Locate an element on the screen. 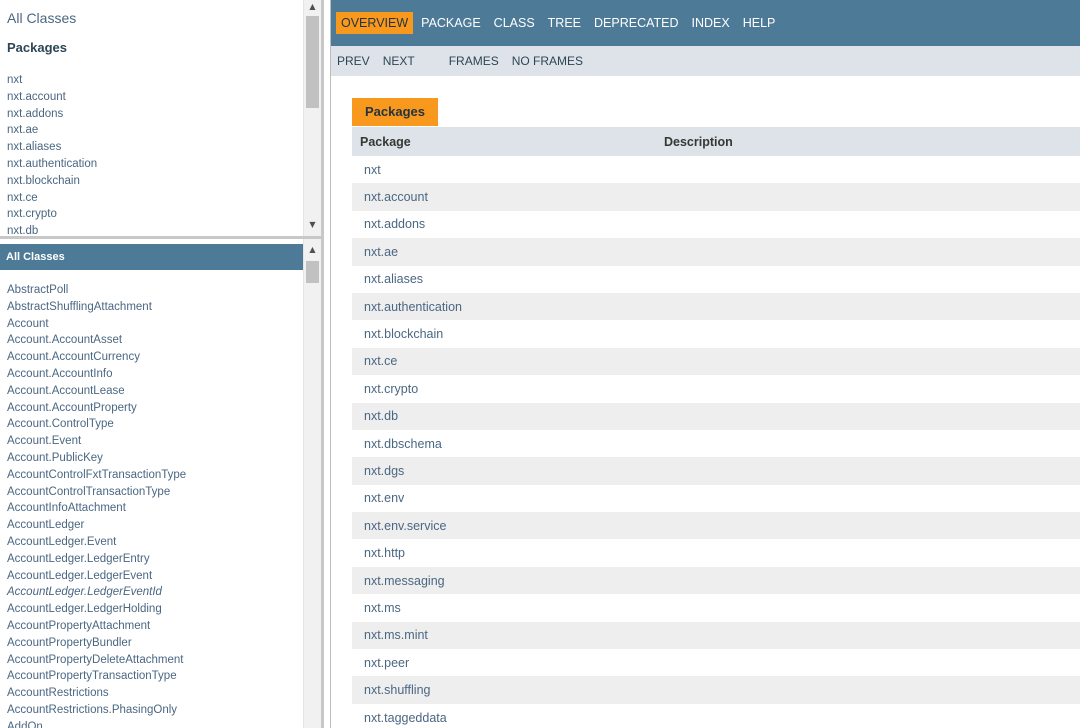 This screenshot has height=728, width=1080. class-link: AccountPropertyTransactionType is located at coordinates (96, 676).